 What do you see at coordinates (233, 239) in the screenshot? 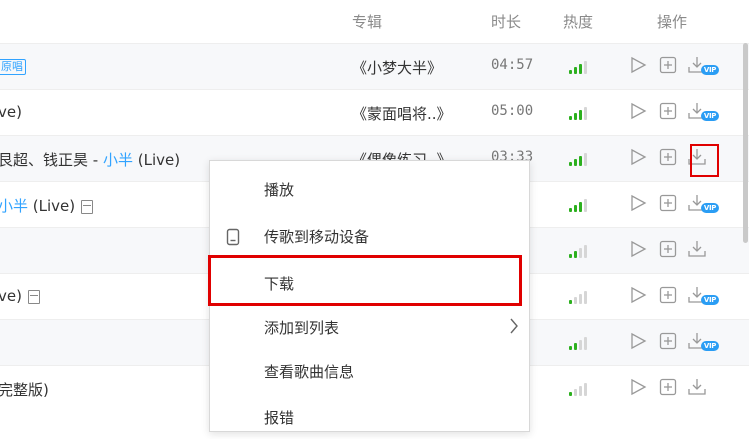
I see `mobile-device-icon` at bounding box center [233, 239].